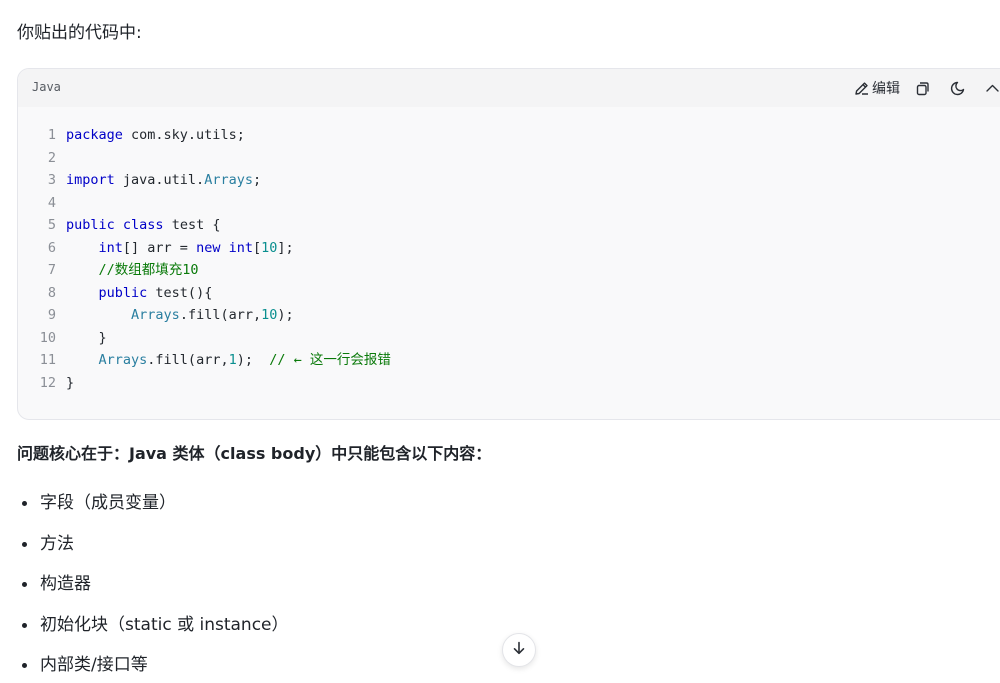 The image size is (1000, 683). I want to click on code-number: 1, so click(232, 360).